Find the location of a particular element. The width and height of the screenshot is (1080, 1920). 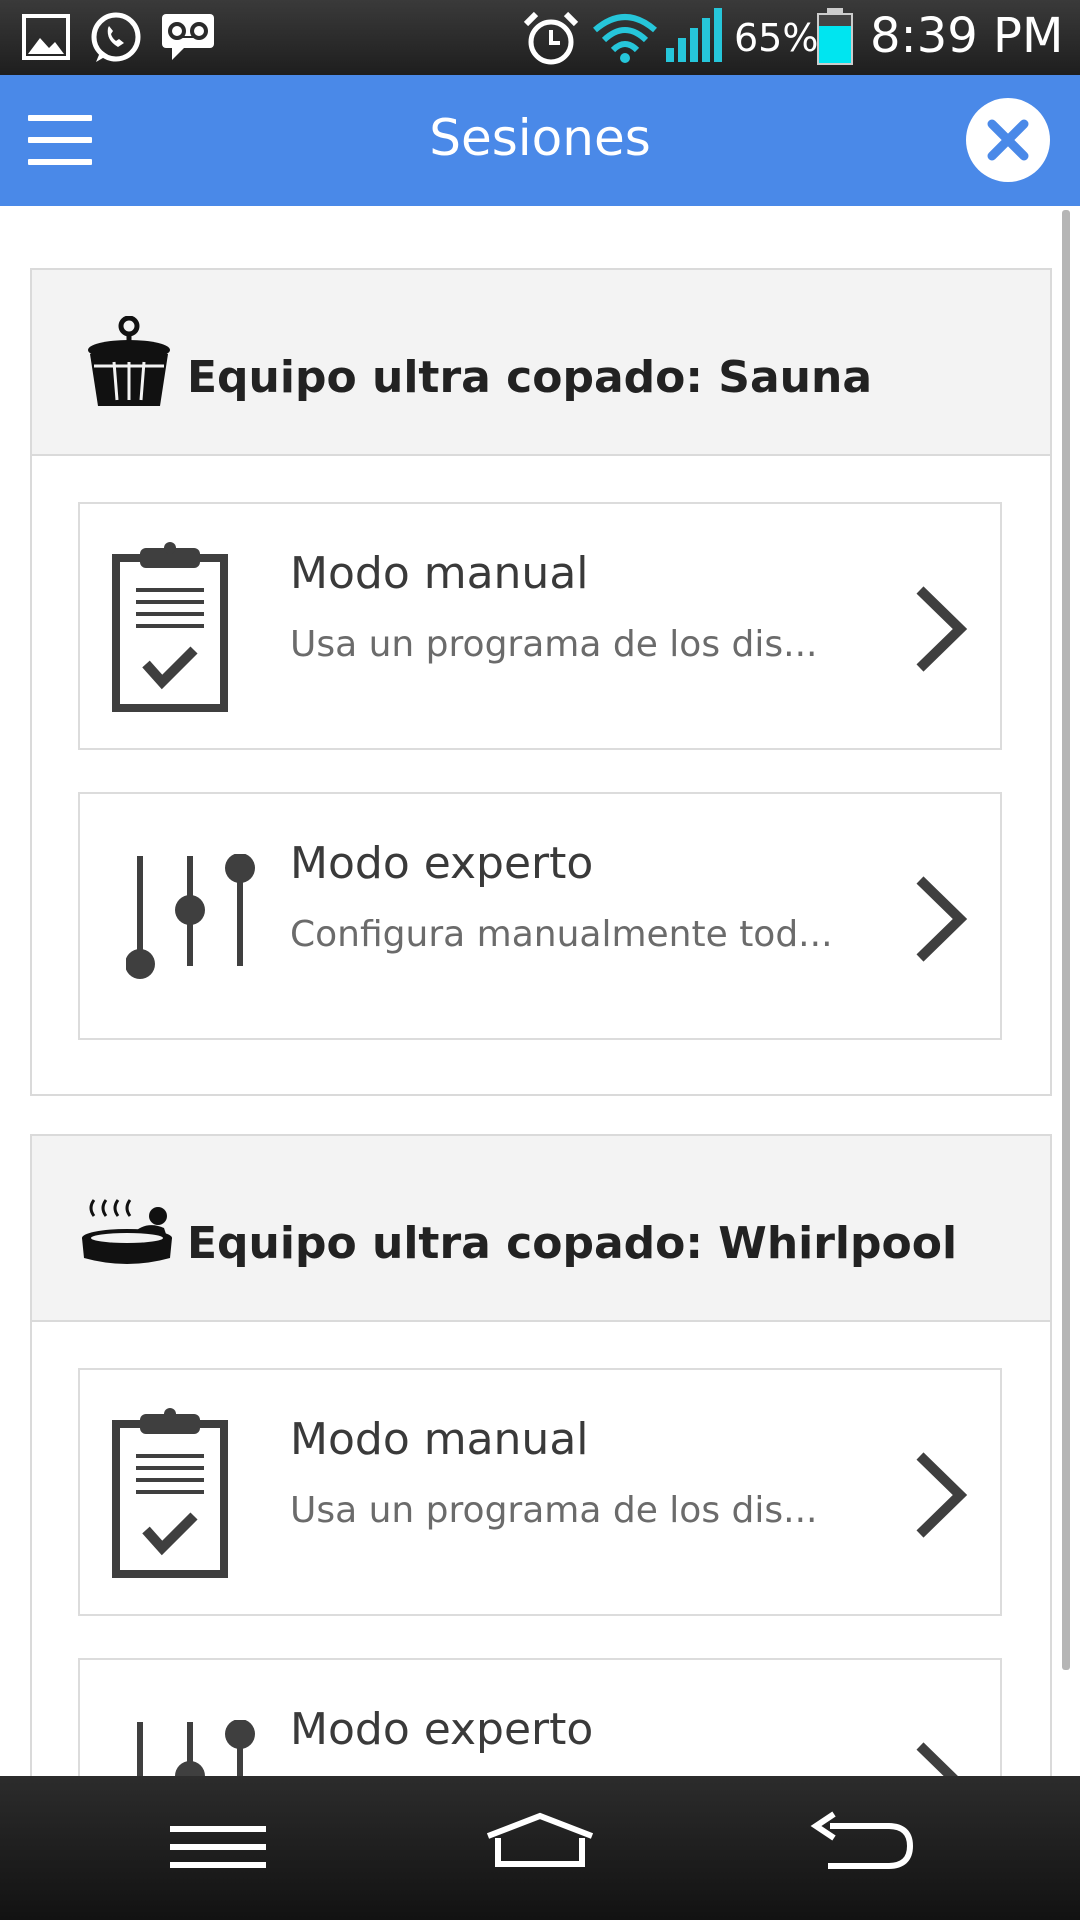

whatsapp-icon is located at coordinates (116, 37).